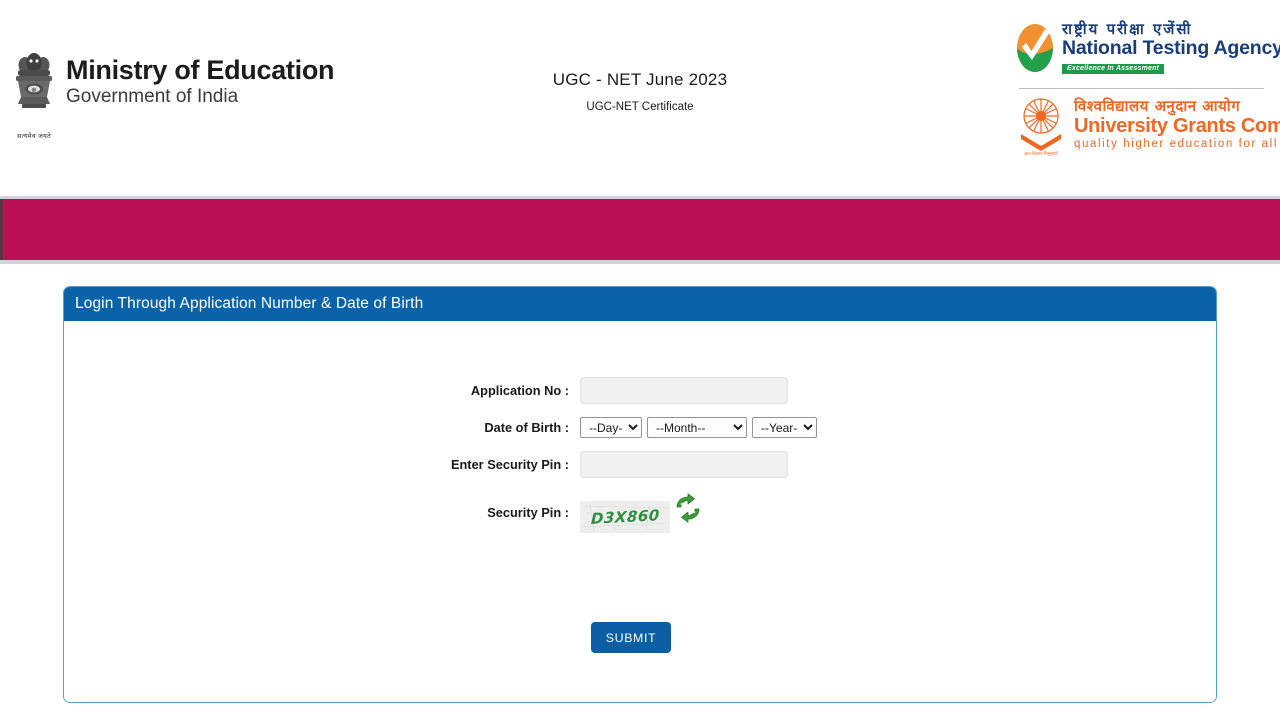 This screenshot has width=1280, height=720. Describe the element at coordinates (1041, 127) in the screenshot. I see `ugc-chakra-icon: ज्ञान-विज्ञान विमुक्तये` at that location.